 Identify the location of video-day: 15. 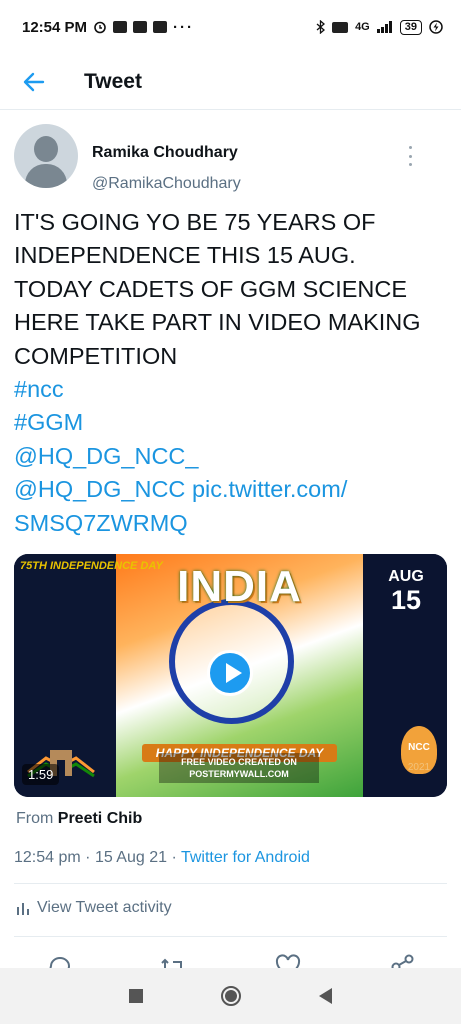
(406, 600).